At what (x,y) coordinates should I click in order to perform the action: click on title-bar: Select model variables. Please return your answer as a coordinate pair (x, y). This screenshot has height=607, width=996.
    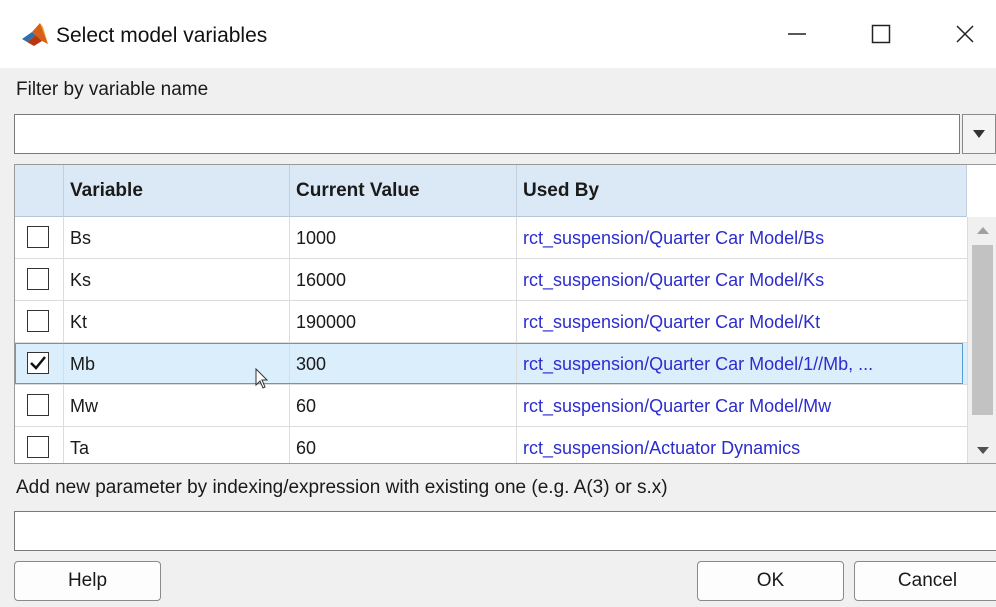
    Looking at the image, I should click on (498, 34).